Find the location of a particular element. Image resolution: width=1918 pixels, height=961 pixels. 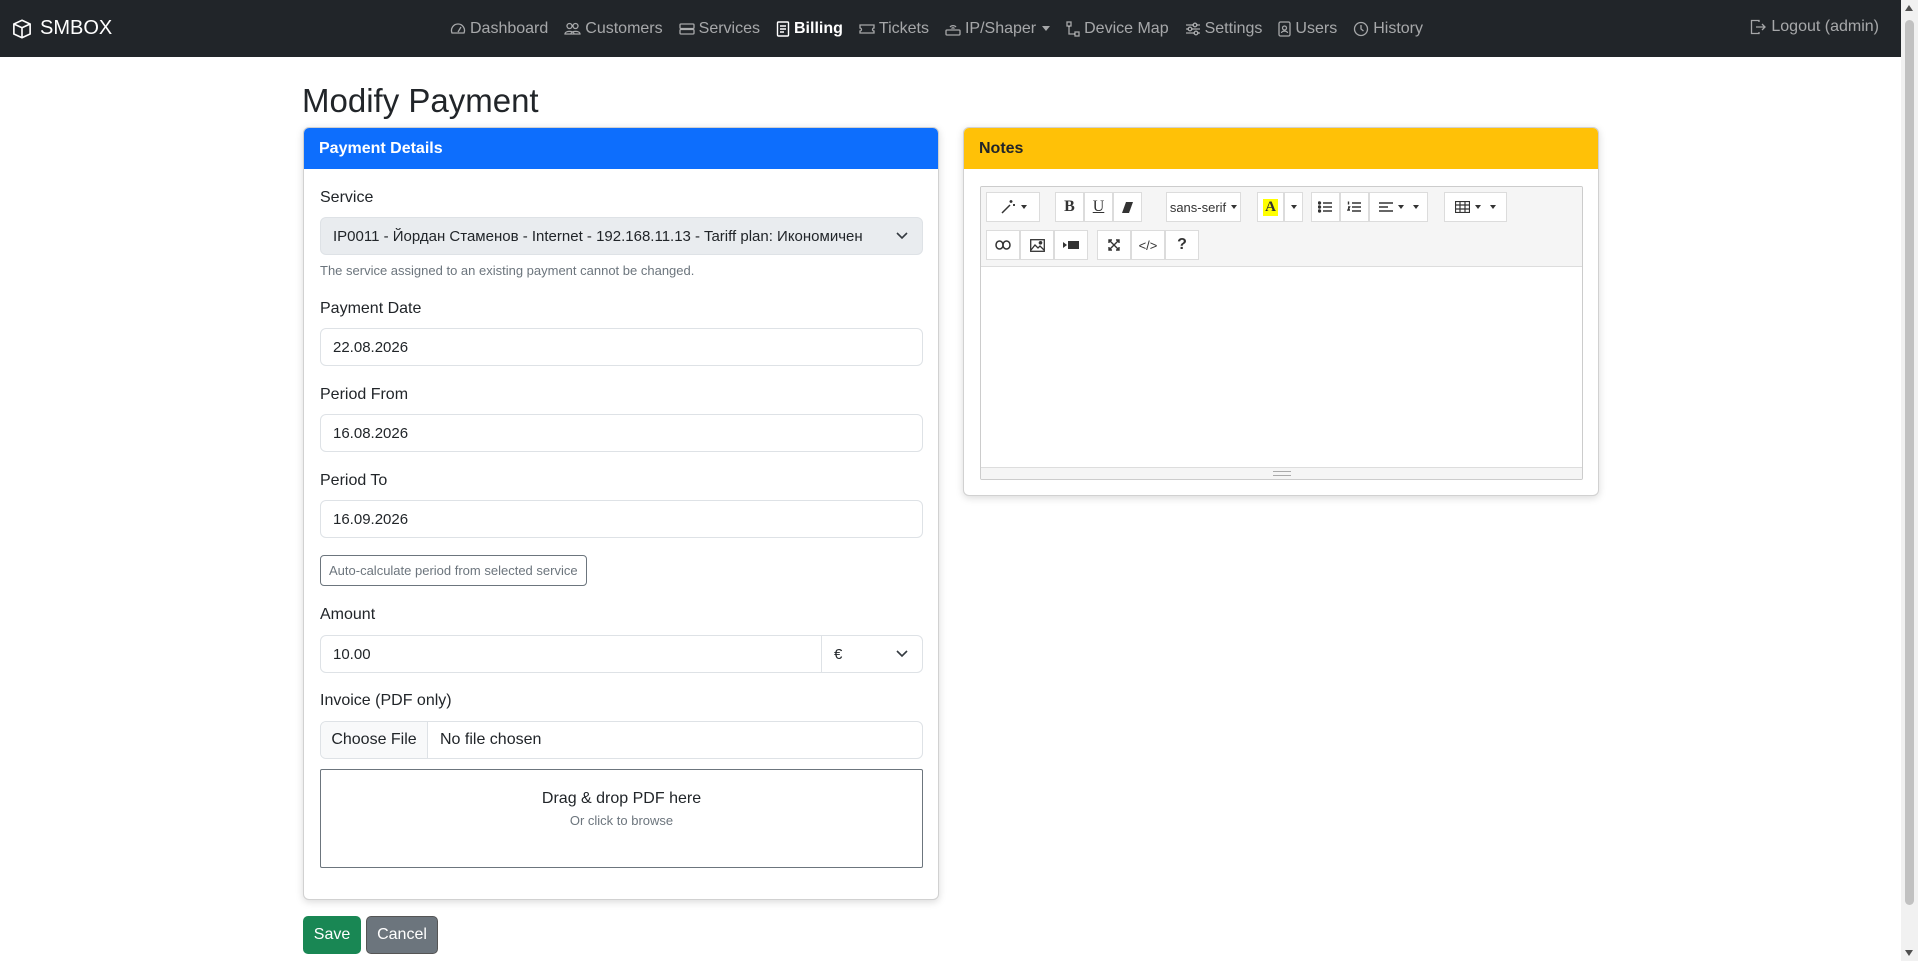

period-to-label: Period To is located at coordinates (354, 480).